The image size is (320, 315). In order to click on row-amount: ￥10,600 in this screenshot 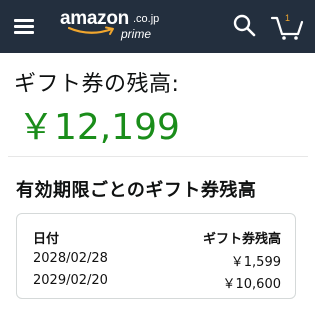, I will do `click(252, 284)`.